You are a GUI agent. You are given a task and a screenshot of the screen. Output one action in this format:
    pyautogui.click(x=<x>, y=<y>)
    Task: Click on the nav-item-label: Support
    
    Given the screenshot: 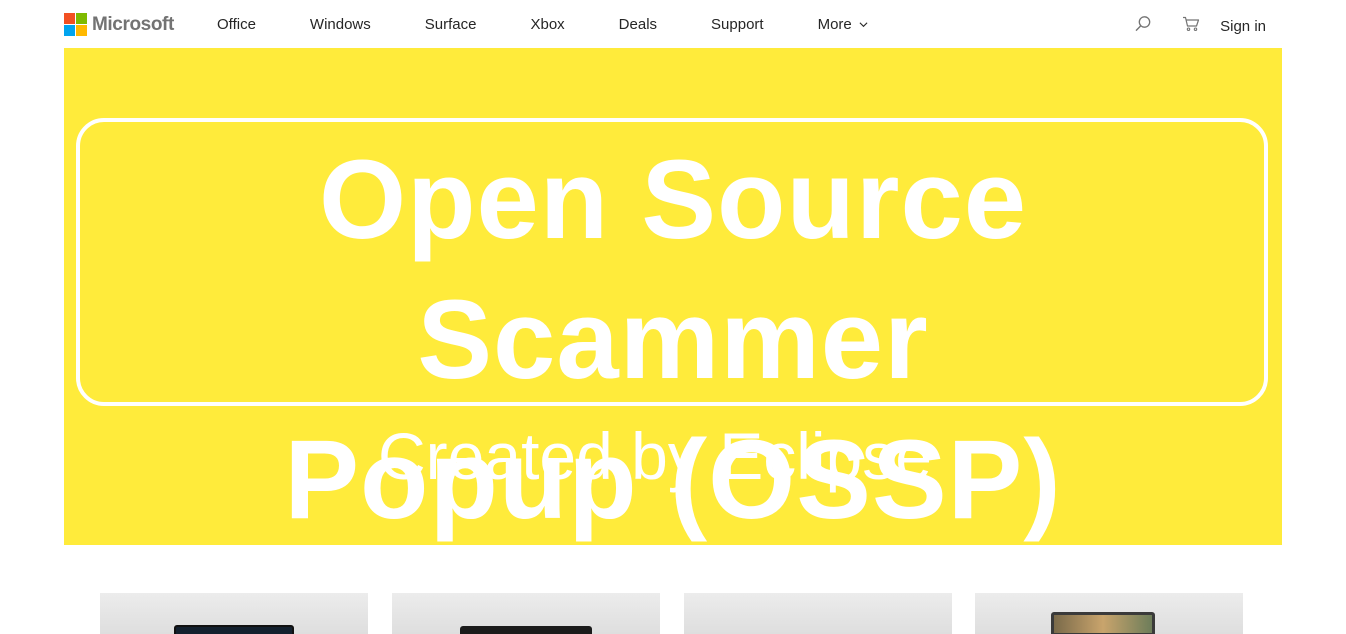 What is the action you would take?
    pyautogui.click(x=737, y=24)
    